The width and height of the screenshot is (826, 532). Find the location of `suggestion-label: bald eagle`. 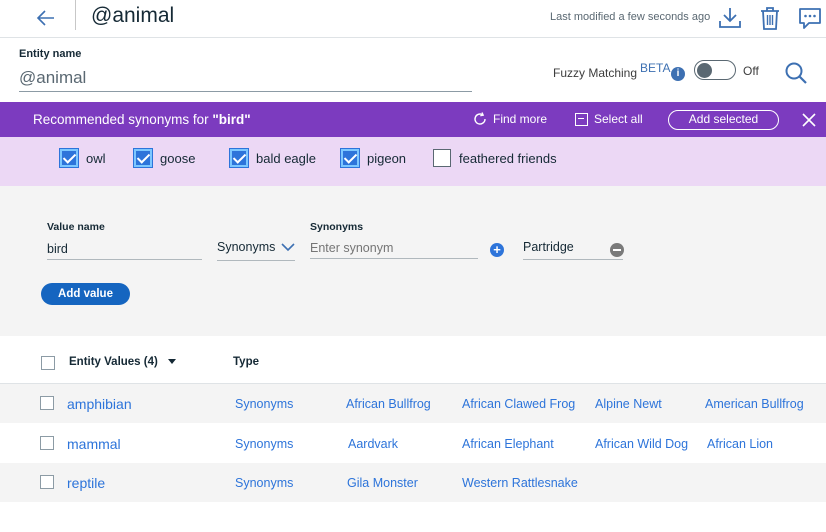

suggestion-label: bald eagle is located at coordinates (286, 158).